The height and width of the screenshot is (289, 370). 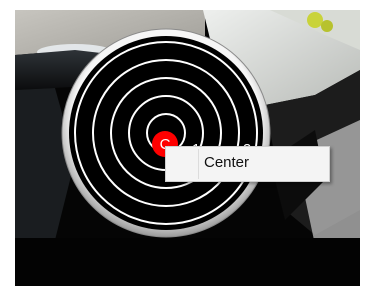 I want to click on menu-gutter, so click(x=198, y=164).